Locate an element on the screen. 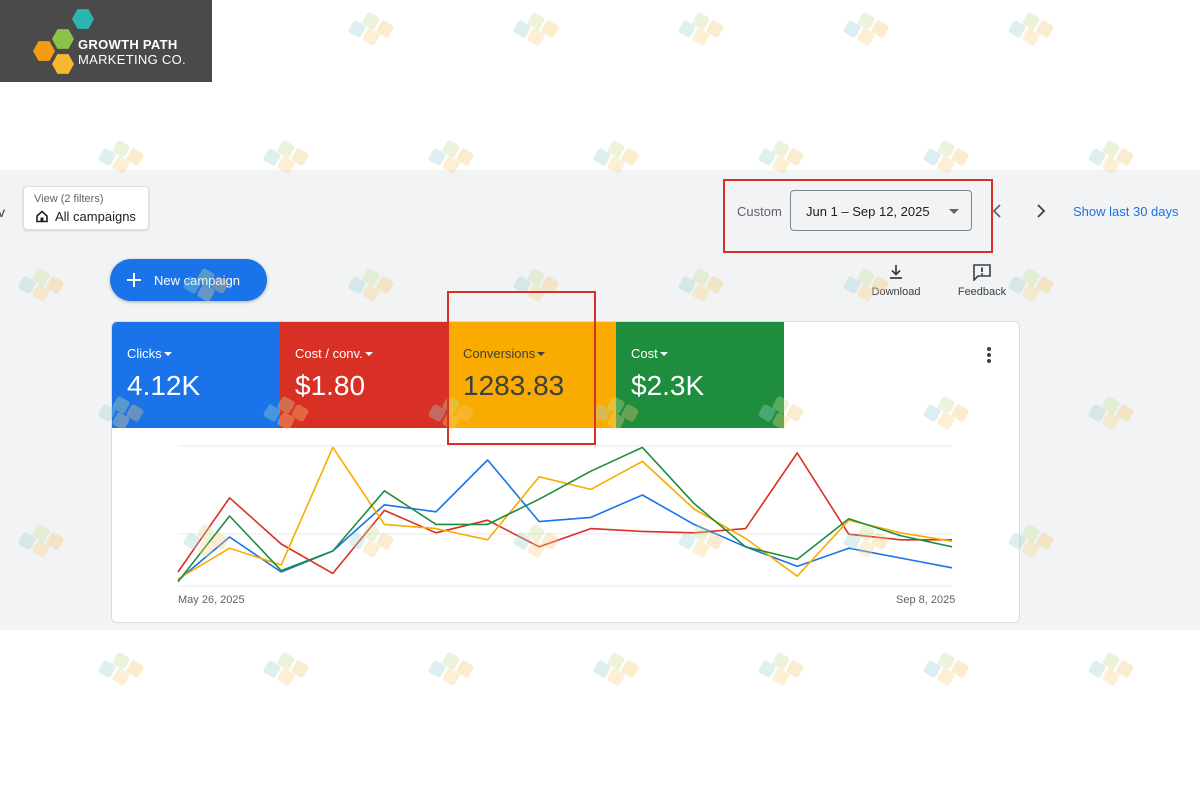 The image size is (1200, 800). metric-label: Cost / conv. is located at coordinates (329, 353).